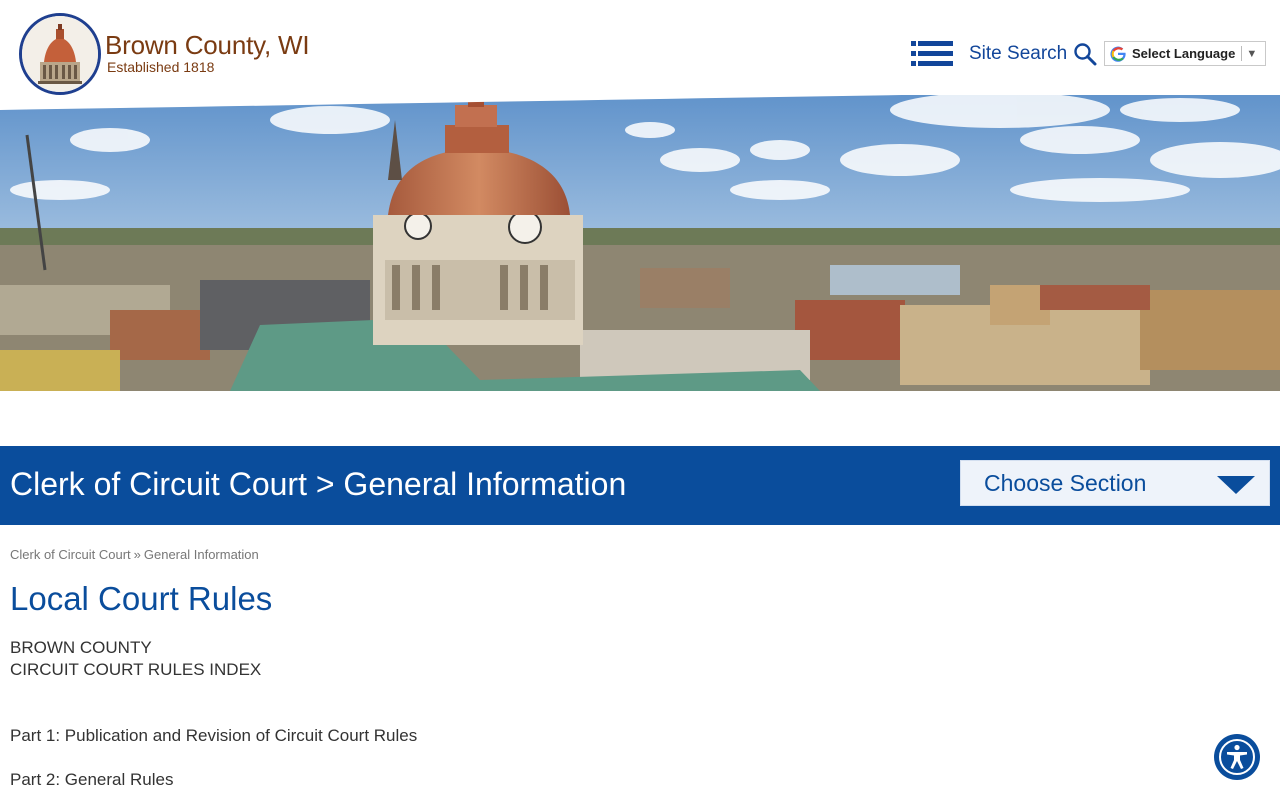 This screenshot has height=800, width=1280. I want to click on language-select-label: Select Language, so click(1184, 53).